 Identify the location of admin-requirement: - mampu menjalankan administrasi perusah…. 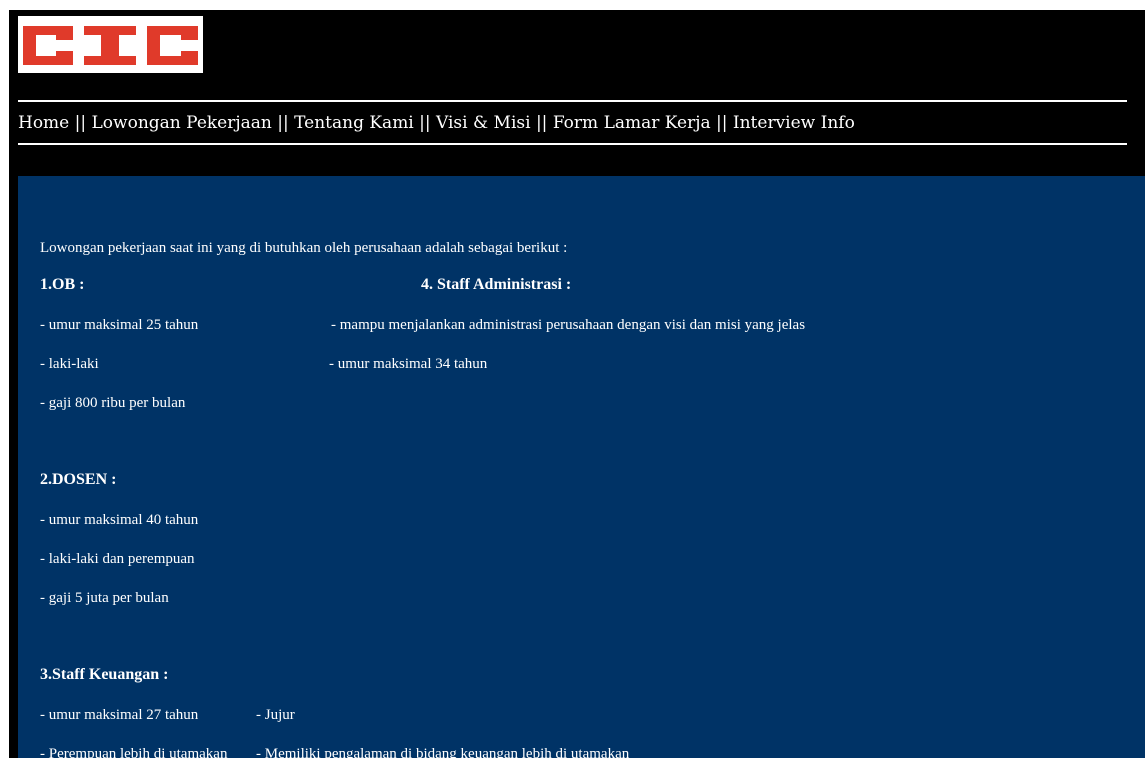
(568, 325).